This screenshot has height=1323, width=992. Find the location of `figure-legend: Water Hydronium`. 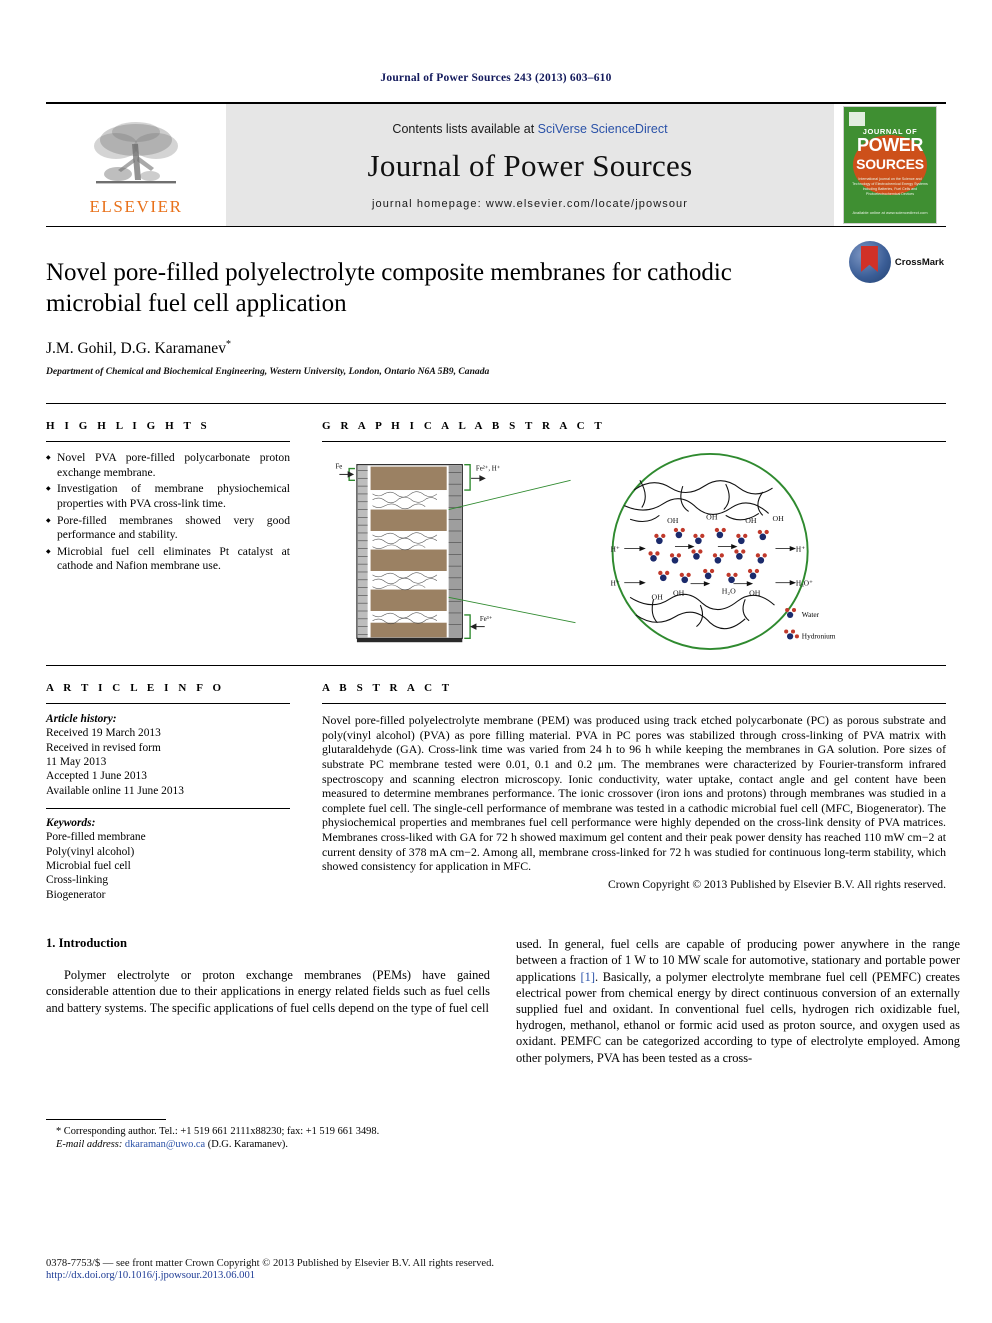

figure-legend: Water Hydronium is located at coordinates (810, 624).